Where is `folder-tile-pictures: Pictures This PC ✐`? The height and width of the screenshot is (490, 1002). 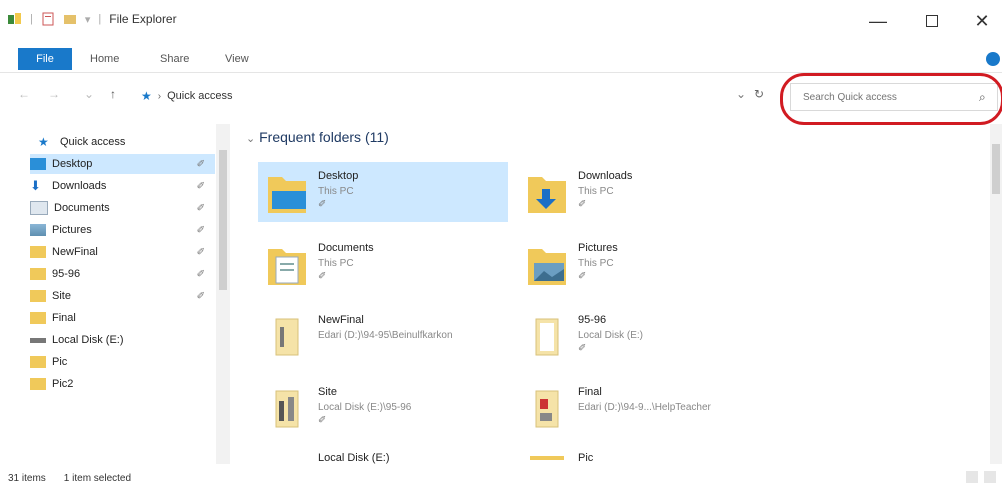 folder-tile-pictures: Pictures This PC ✐ is located at coordinates (643, 264).